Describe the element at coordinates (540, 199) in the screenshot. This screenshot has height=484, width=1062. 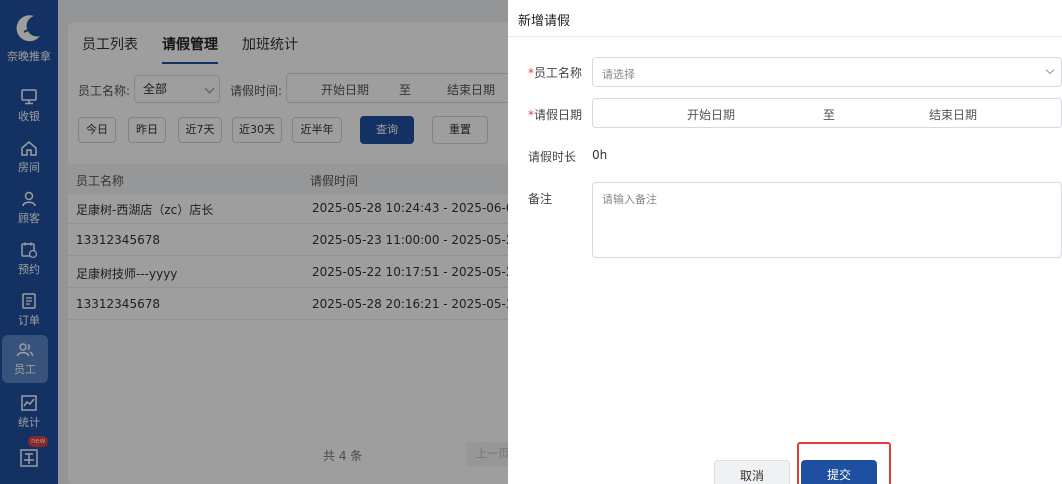
I see `note-label: 备注` at that location.